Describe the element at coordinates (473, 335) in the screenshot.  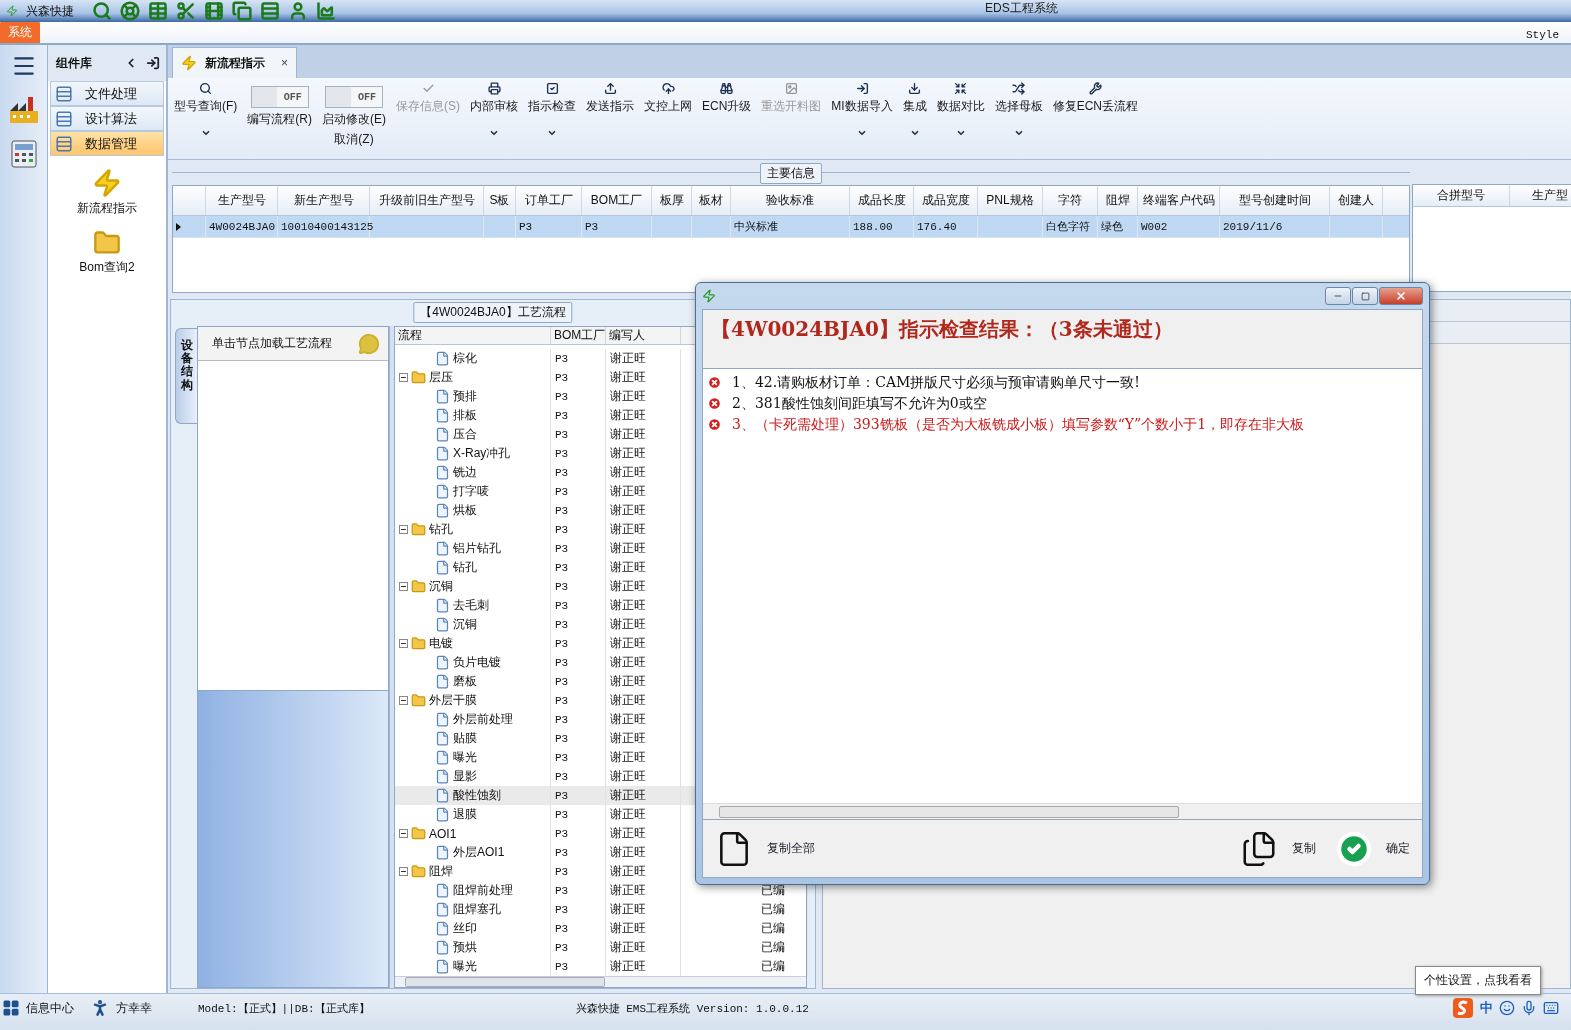
I see `column-header: 流程` at that location.